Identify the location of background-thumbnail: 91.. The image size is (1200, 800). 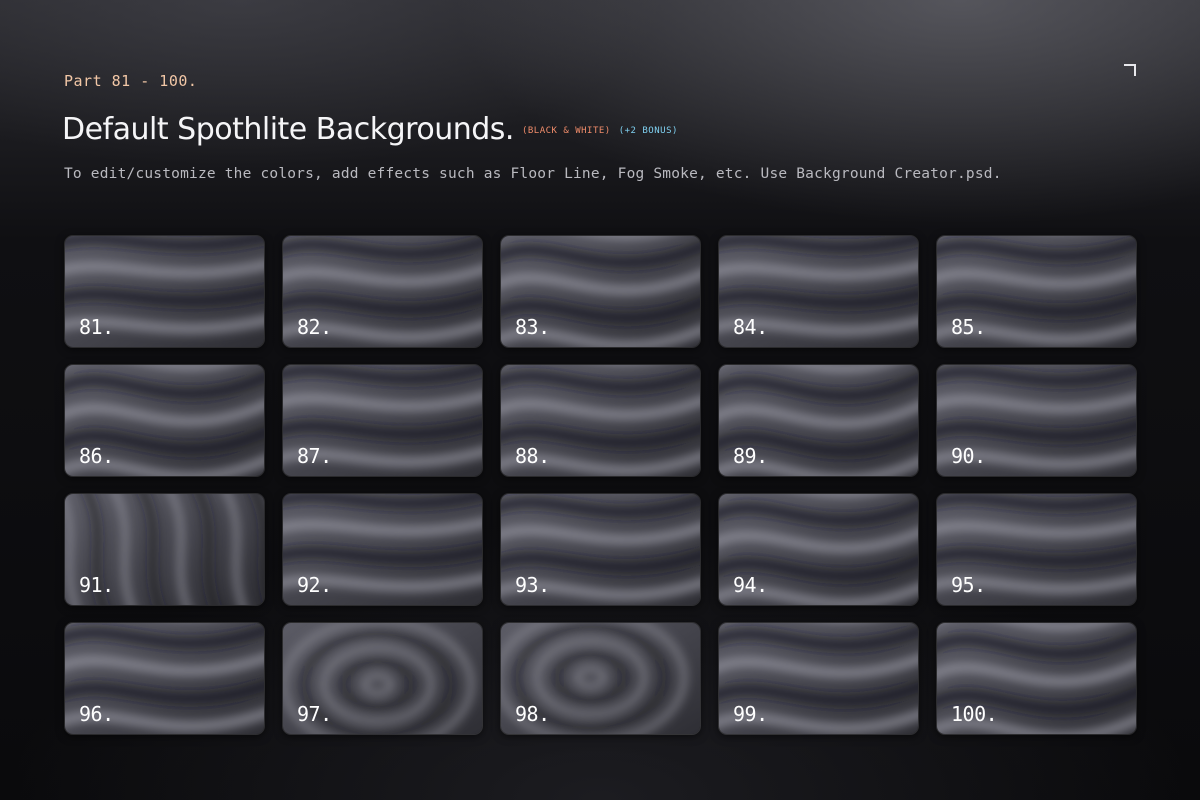
(164, 549).